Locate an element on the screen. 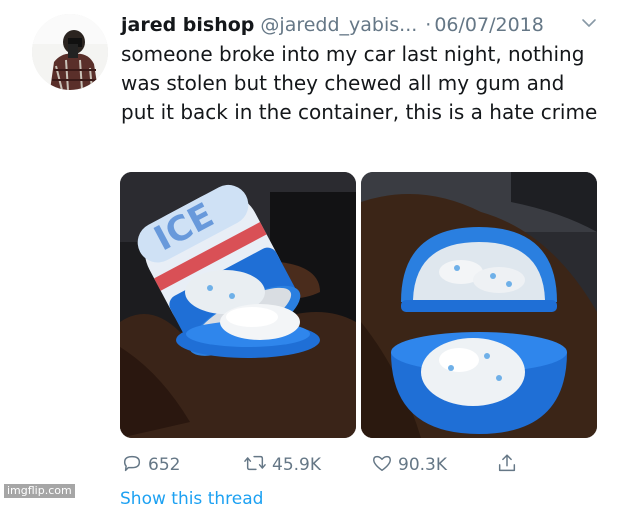 This screenshot has width=626, height=510. author-name: jared bishop is located at coordinates (187, 25).